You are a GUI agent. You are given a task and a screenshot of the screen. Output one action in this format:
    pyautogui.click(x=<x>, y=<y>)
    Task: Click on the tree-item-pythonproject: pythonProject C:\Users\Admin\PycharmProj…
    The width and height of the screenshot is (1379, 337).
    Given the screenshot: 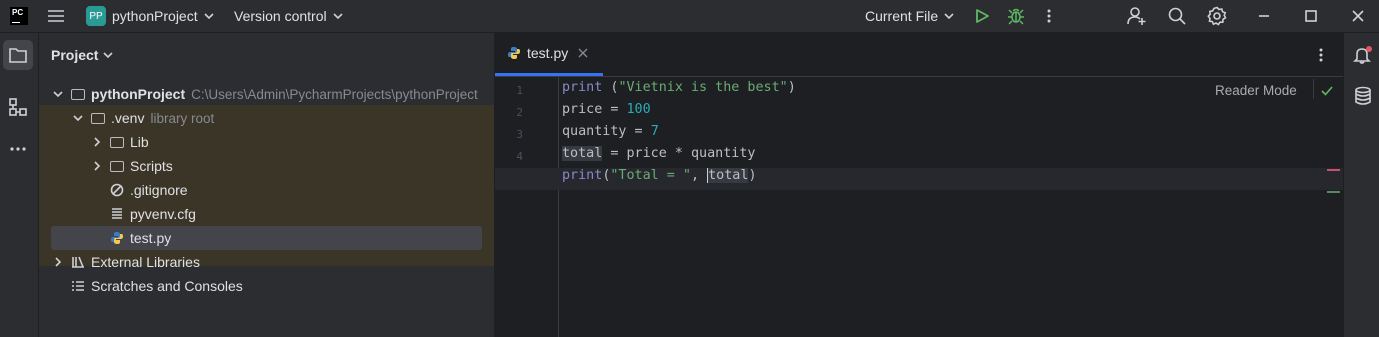 What is the action you would take?
    pyautogui.click(x=264, y=94)
    